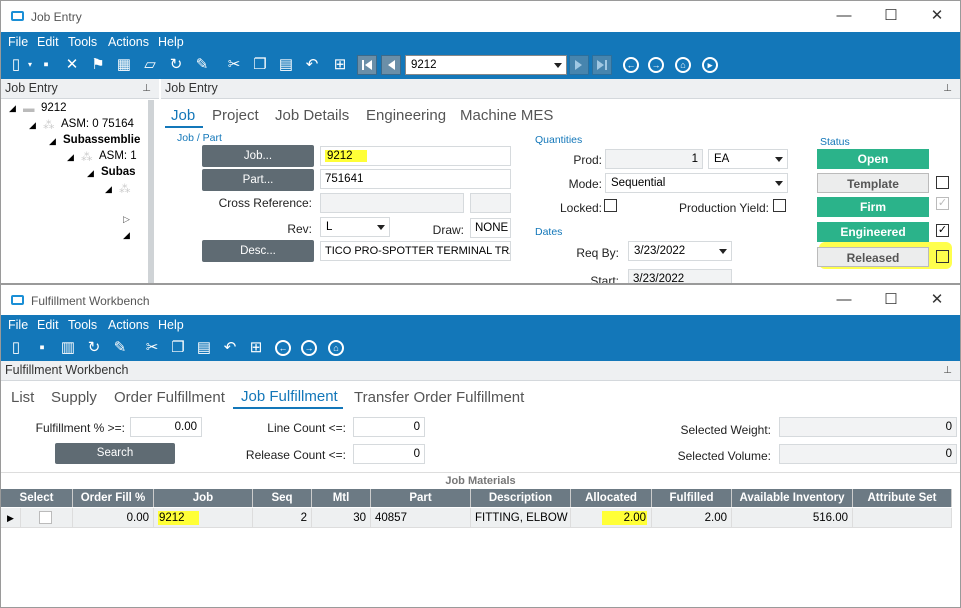 The height and width of the screenshot is (608, 961). What do you see at coordinates (16, 348) in the screenshot?
I see `new-icon: ▯` at bounding box center [16, 348].